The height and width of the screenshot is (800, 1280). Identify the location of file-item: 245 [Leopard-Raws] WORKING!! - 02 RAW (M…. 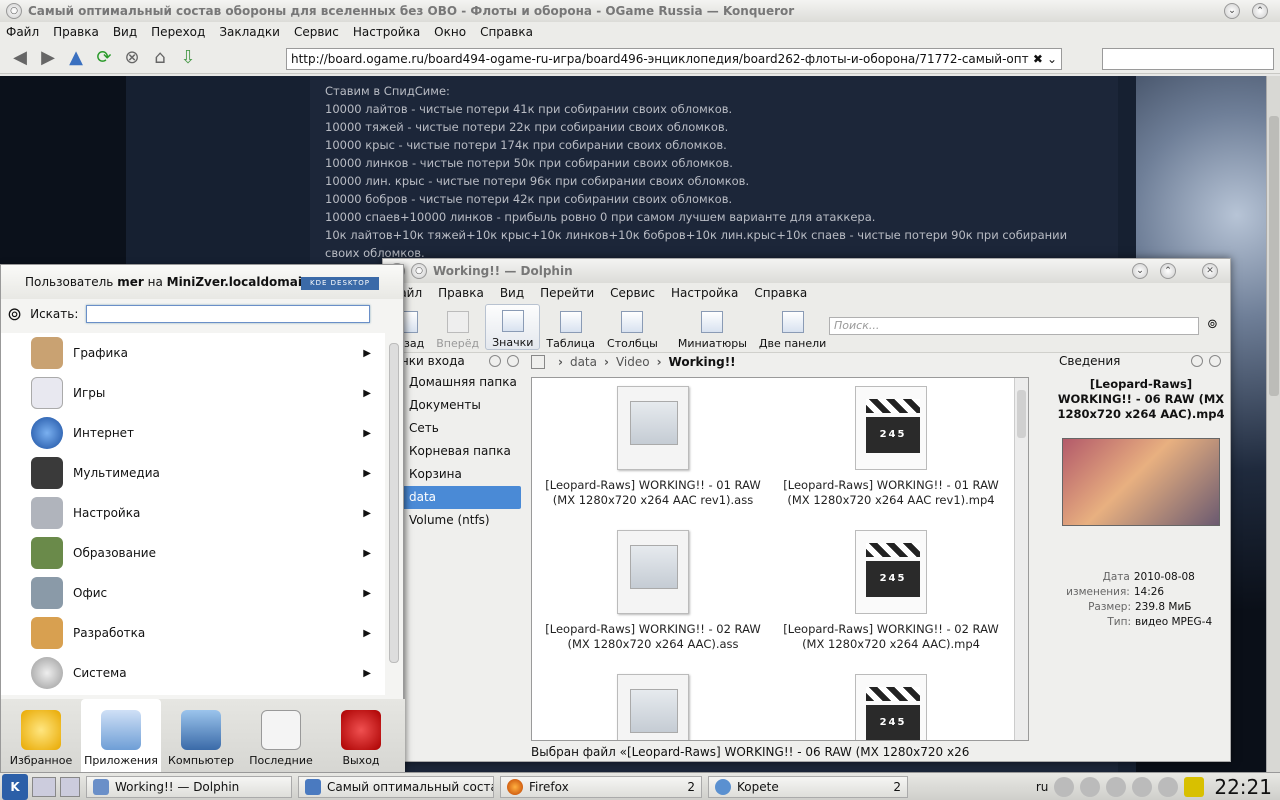
(891, 591).